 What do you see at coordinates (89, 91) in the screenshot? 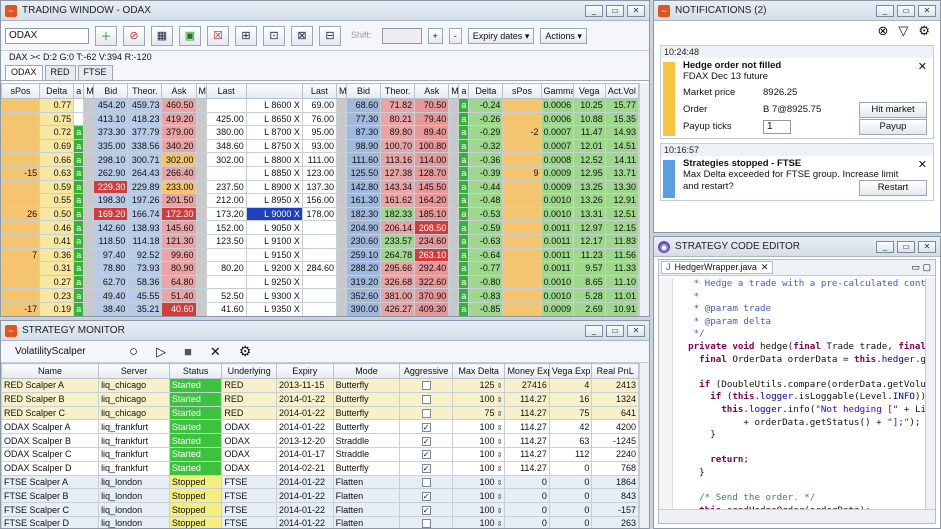
I see `col-header: M` at bounding box center [89, 91].